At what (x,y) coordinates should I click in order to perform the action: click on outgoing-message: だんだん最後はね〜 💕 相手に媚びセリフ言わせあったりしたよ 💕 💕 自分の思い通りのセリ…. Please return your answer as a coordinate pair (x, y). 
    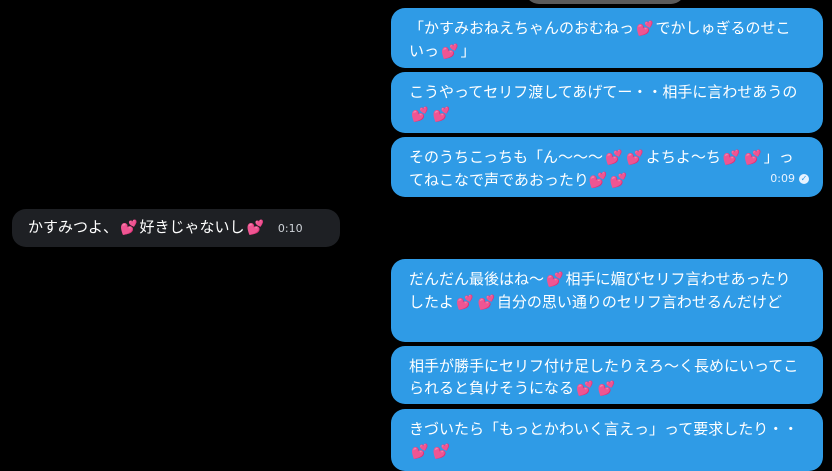
    Looking at the image, I should click on (607, 300).